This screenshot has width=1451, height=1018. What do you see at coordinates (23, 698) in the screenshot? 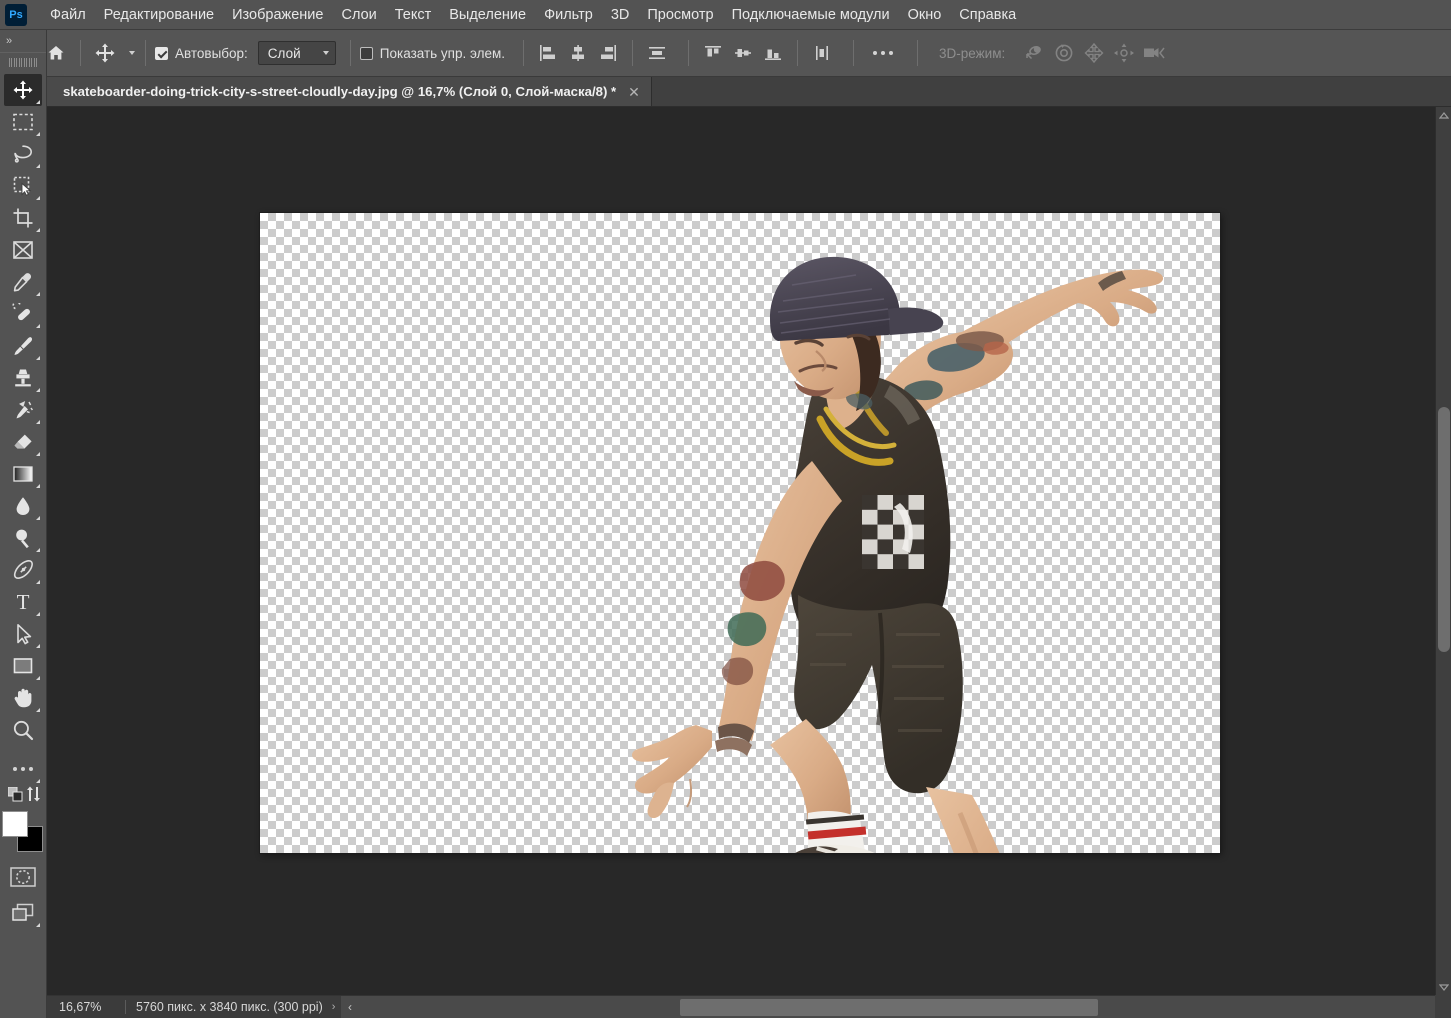
I see `tool-hand` at bounding box center [23, 698].